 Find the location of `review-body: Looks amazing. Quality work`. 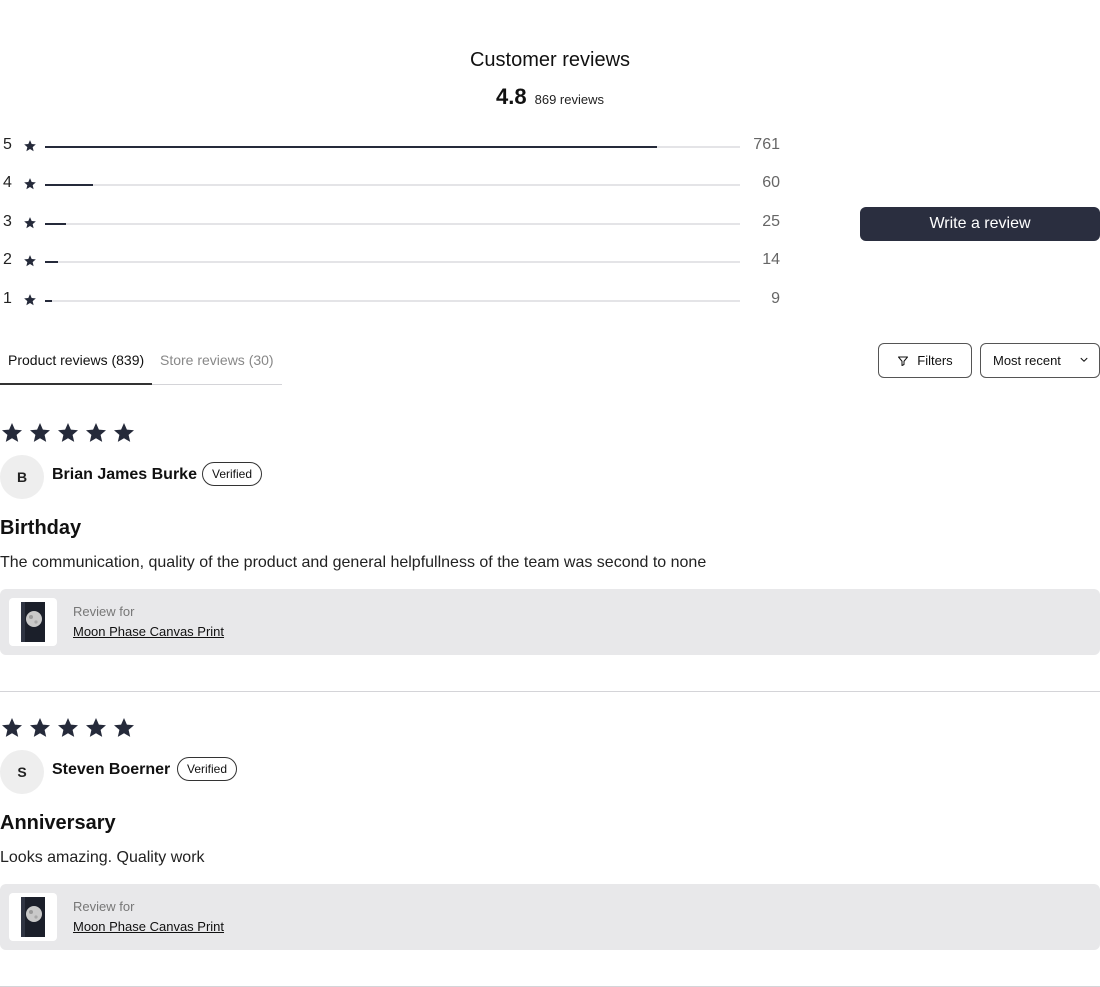

review-body: Looks amazing. Quality work is located at coordinates (102, 857).